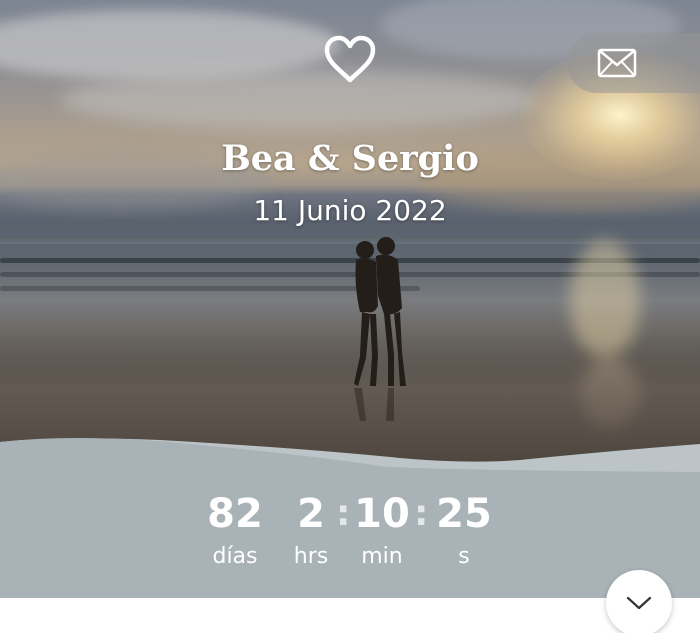 Image resolution: width=700 pixels, height=633 pixels. I want to click on countdown-days: 82 días, so click(235, 530).